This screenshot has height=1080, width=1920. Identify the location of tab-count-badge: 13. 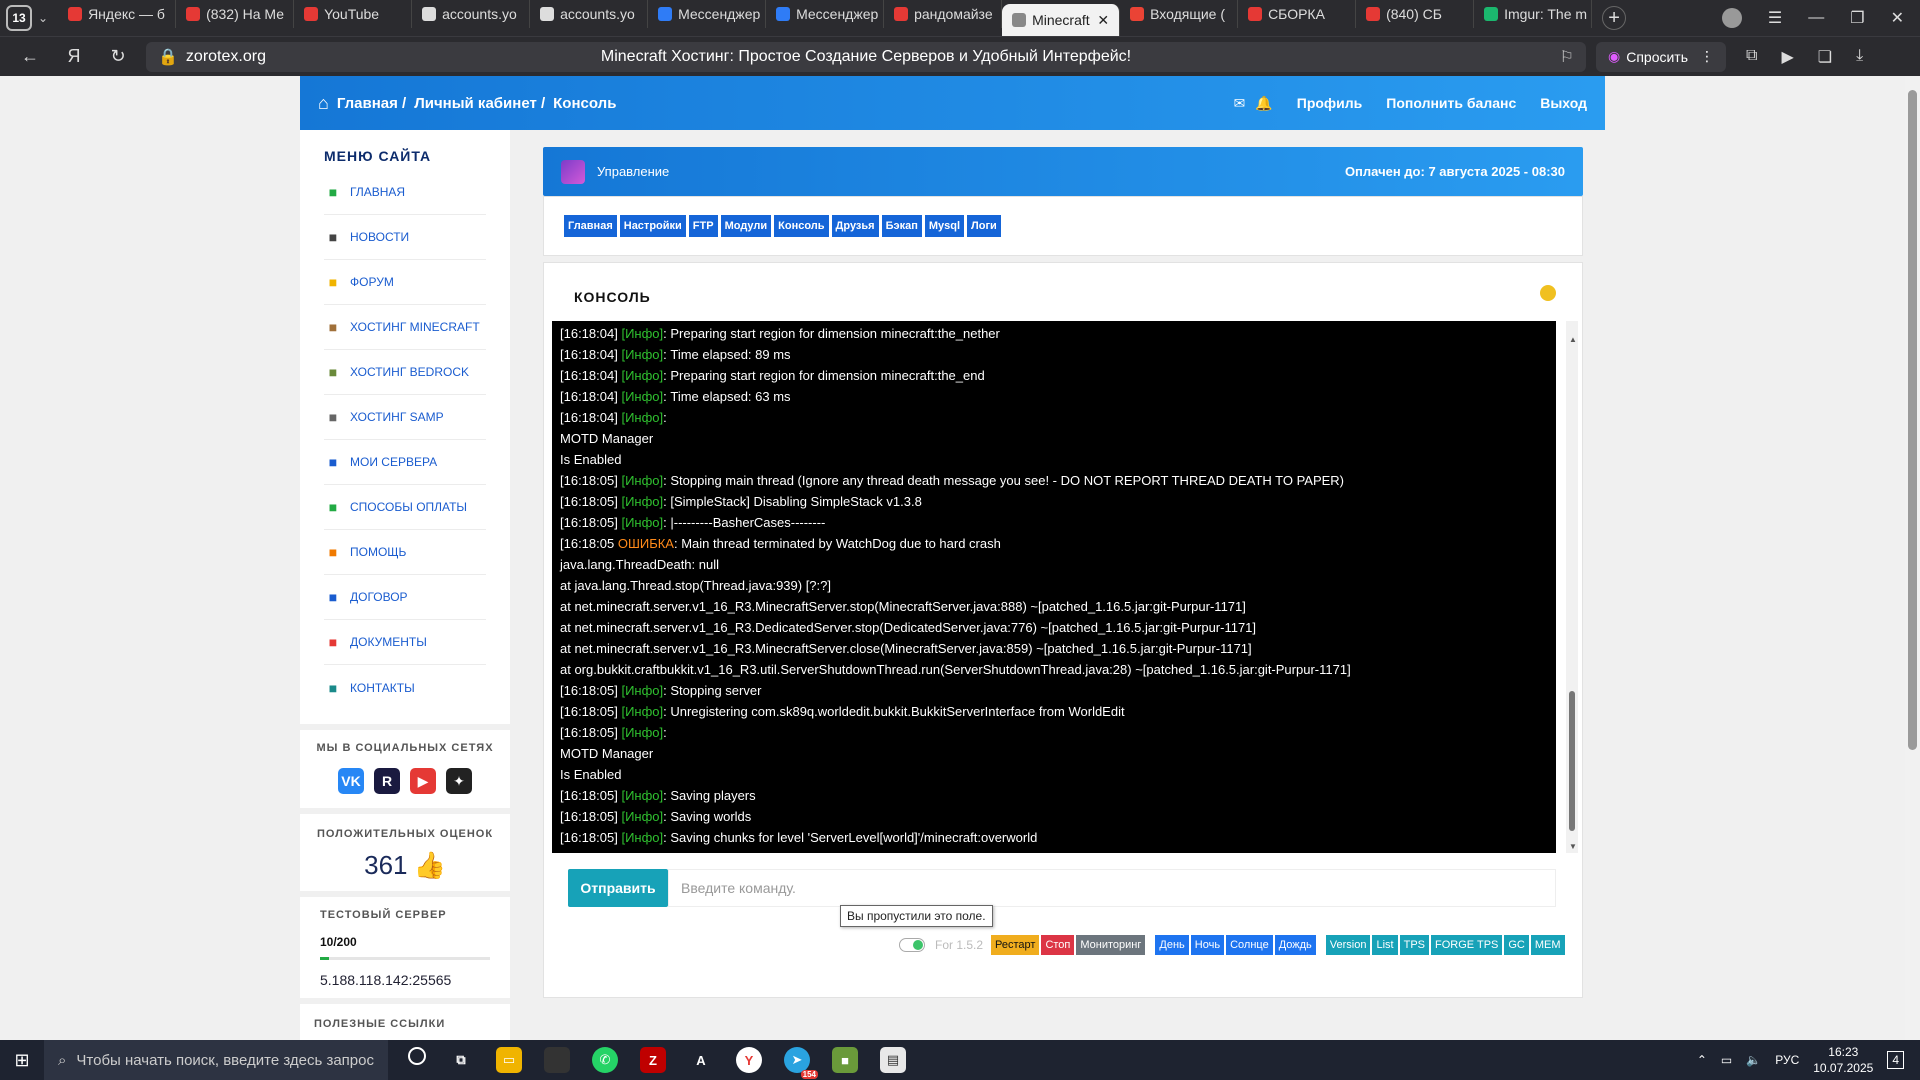
(19, 18).